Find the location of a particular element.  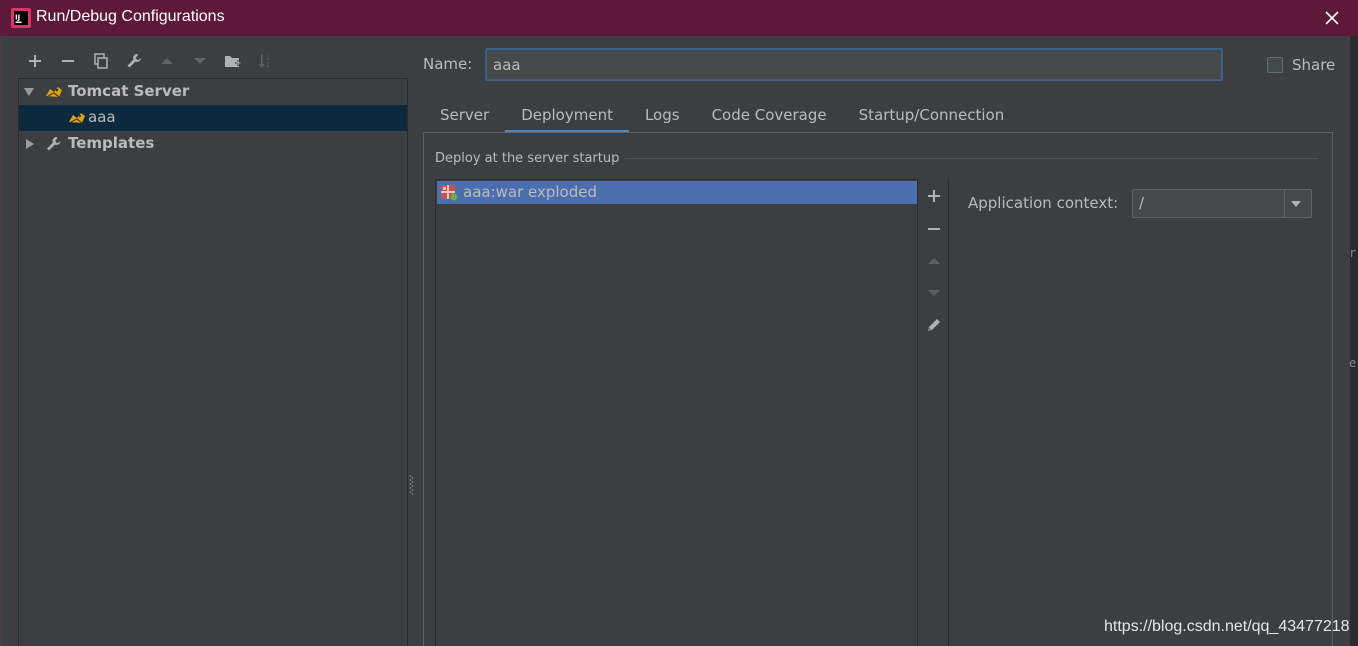

artifact-list-toolbar is located at coordinates (933, 412).